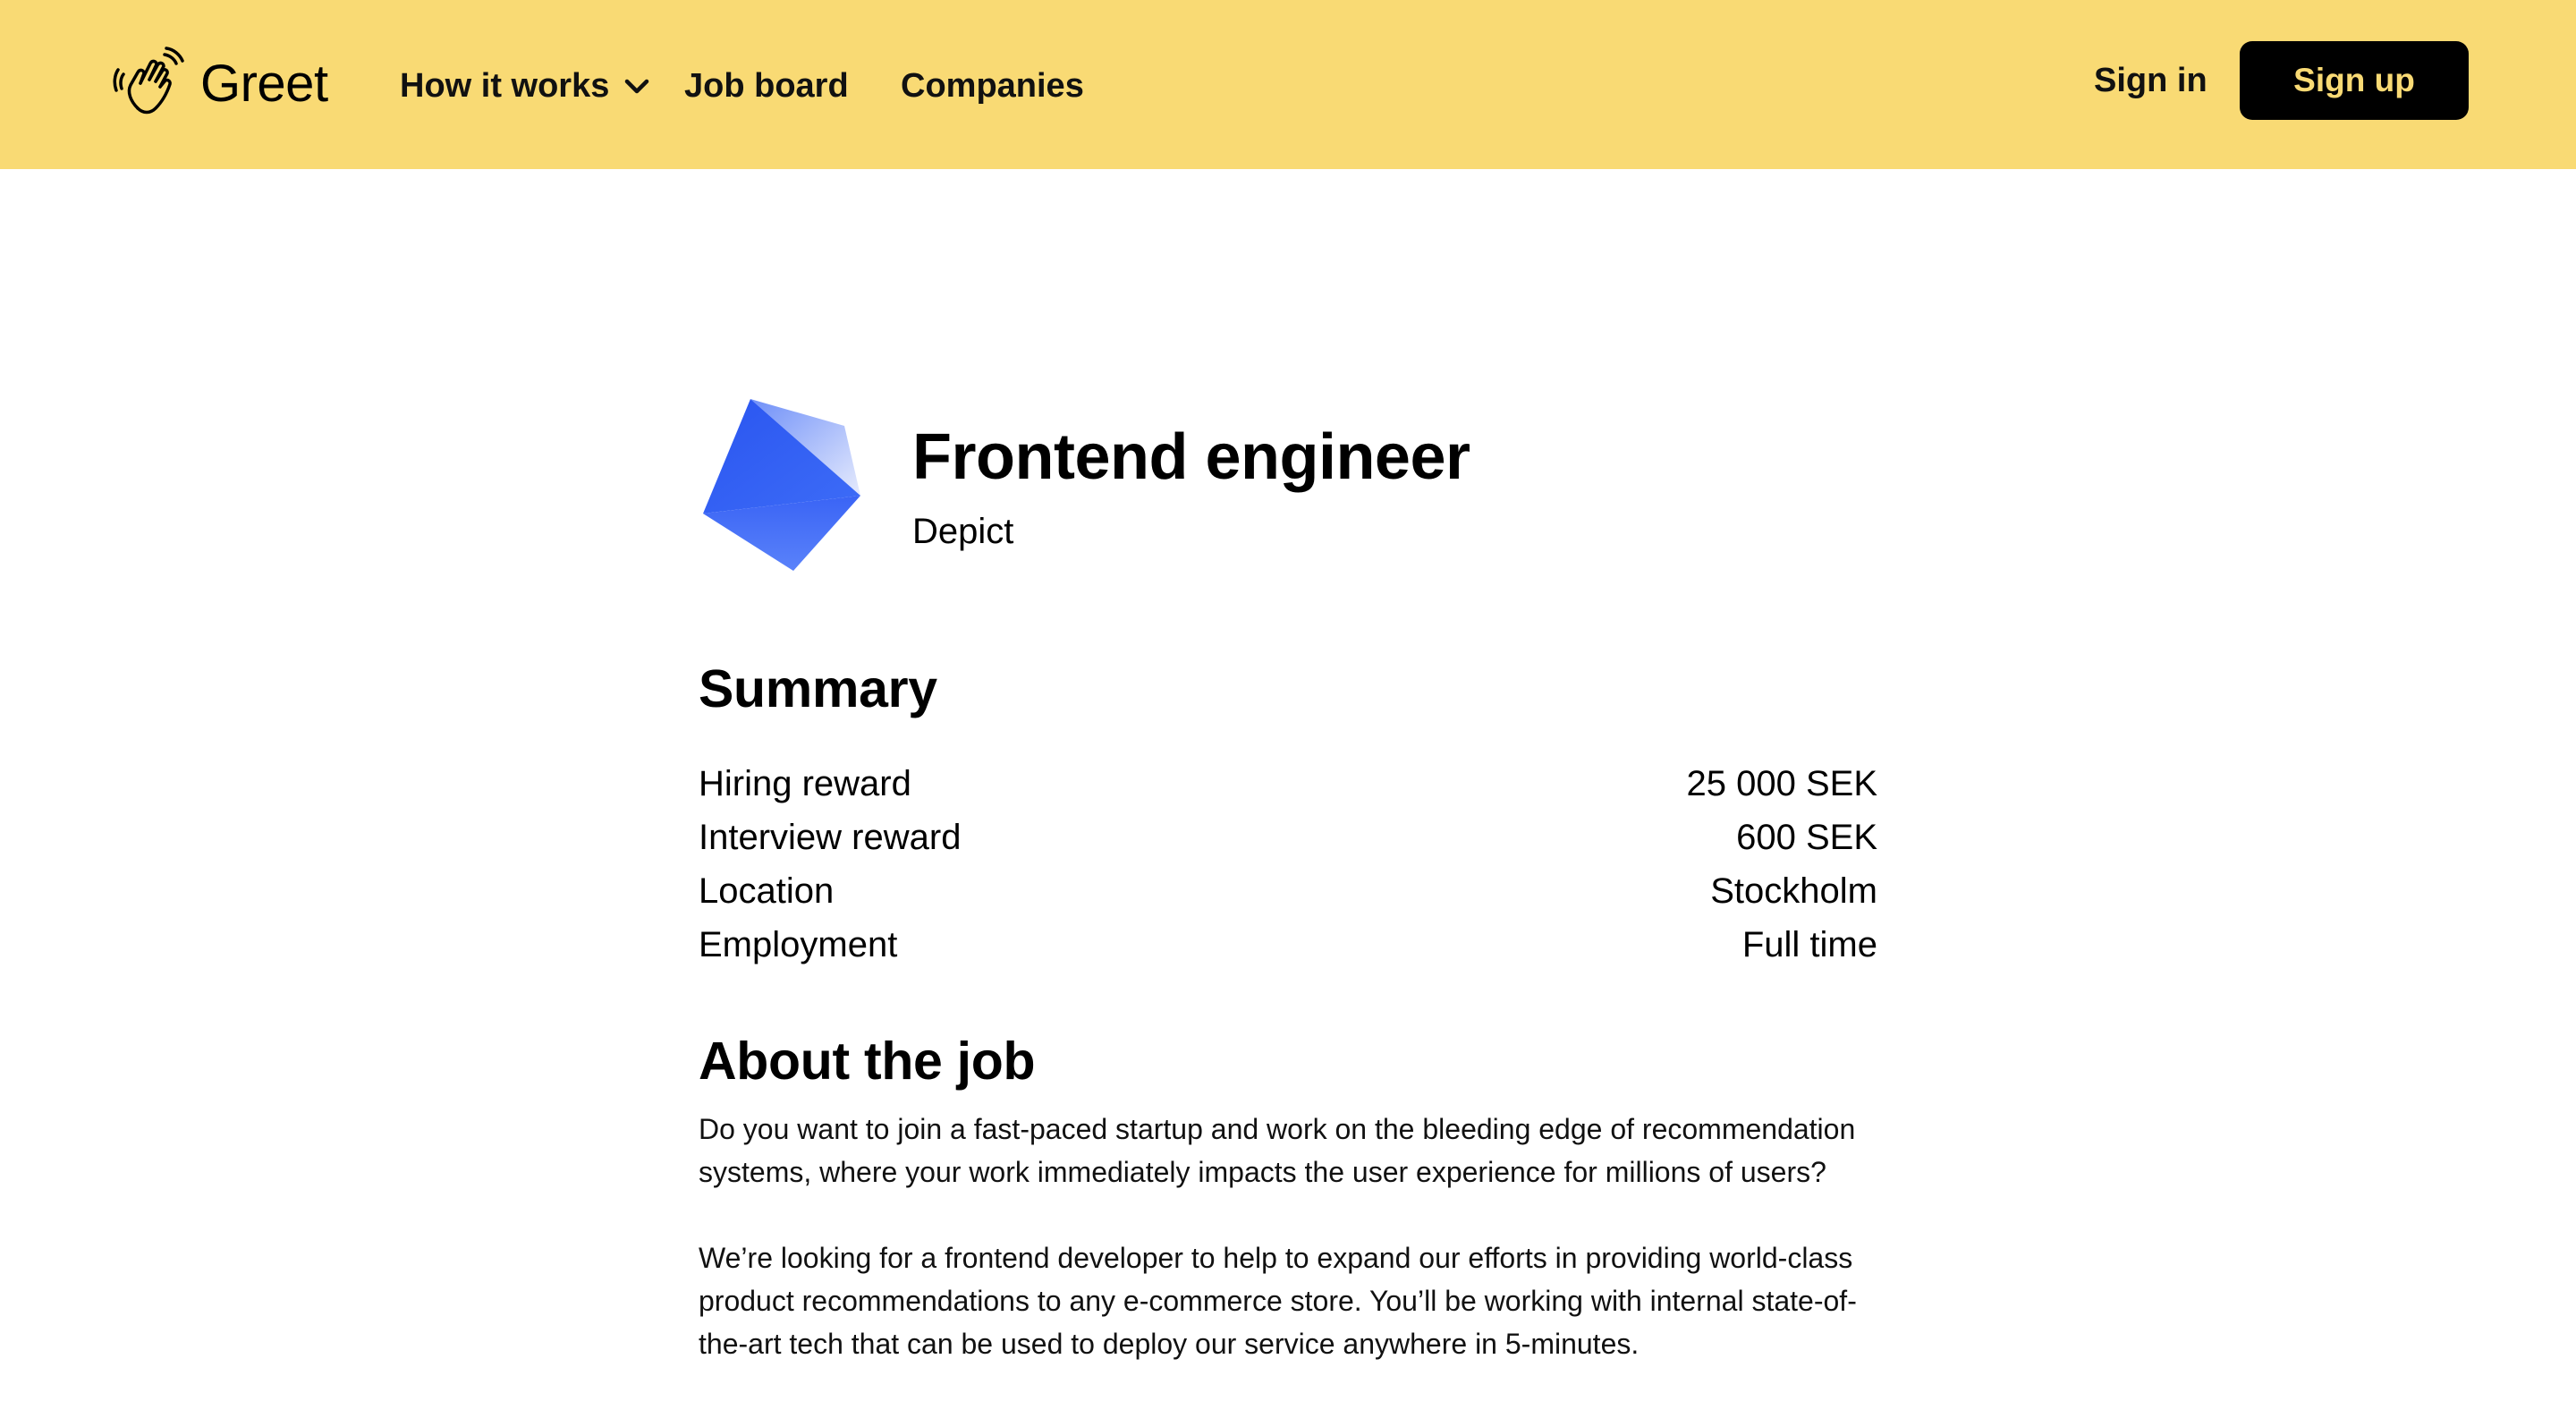 The width and height of the screenshot is (2576, 1410). I want to click on home-logo-link: Greet, so click(219, 83).